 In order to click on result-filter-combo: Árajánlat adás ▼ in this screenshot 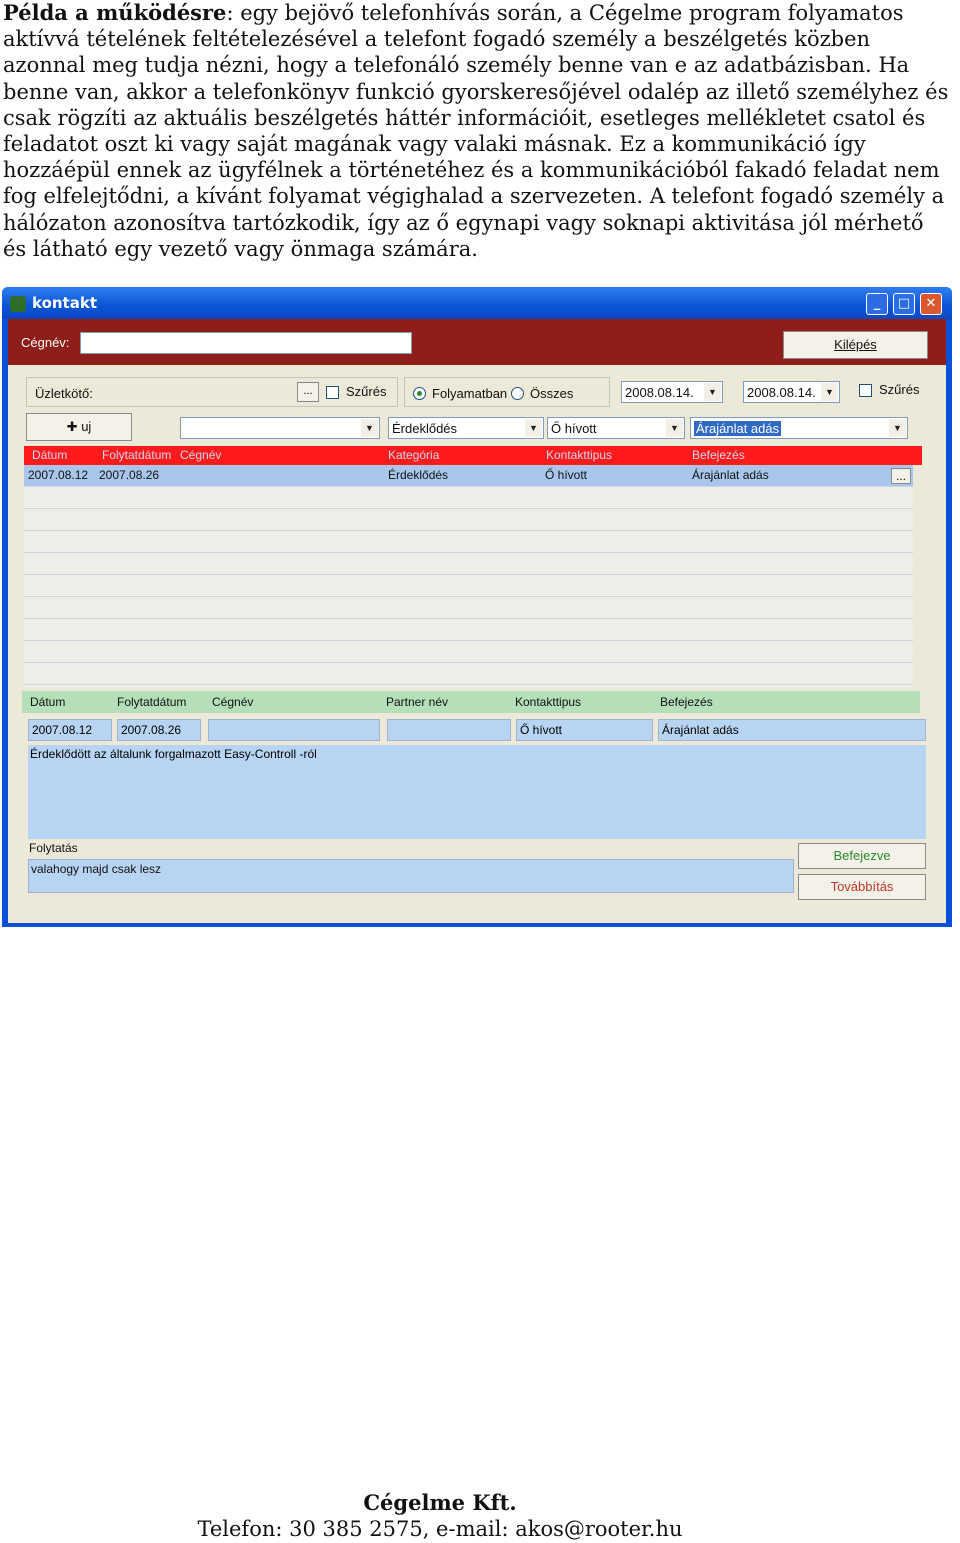, I will do `click(799, 428)`.